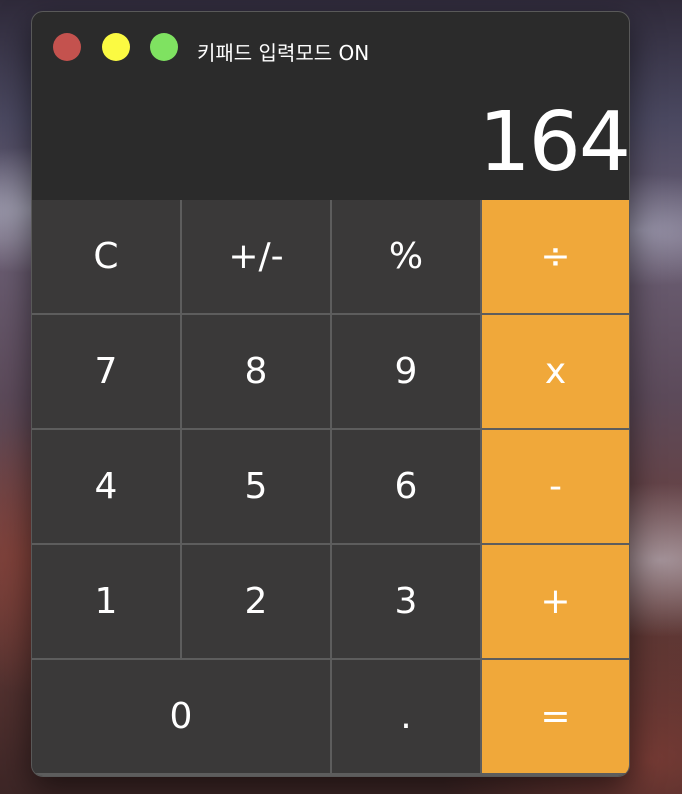  I want to click on equals-button: =, so click(555, 716).